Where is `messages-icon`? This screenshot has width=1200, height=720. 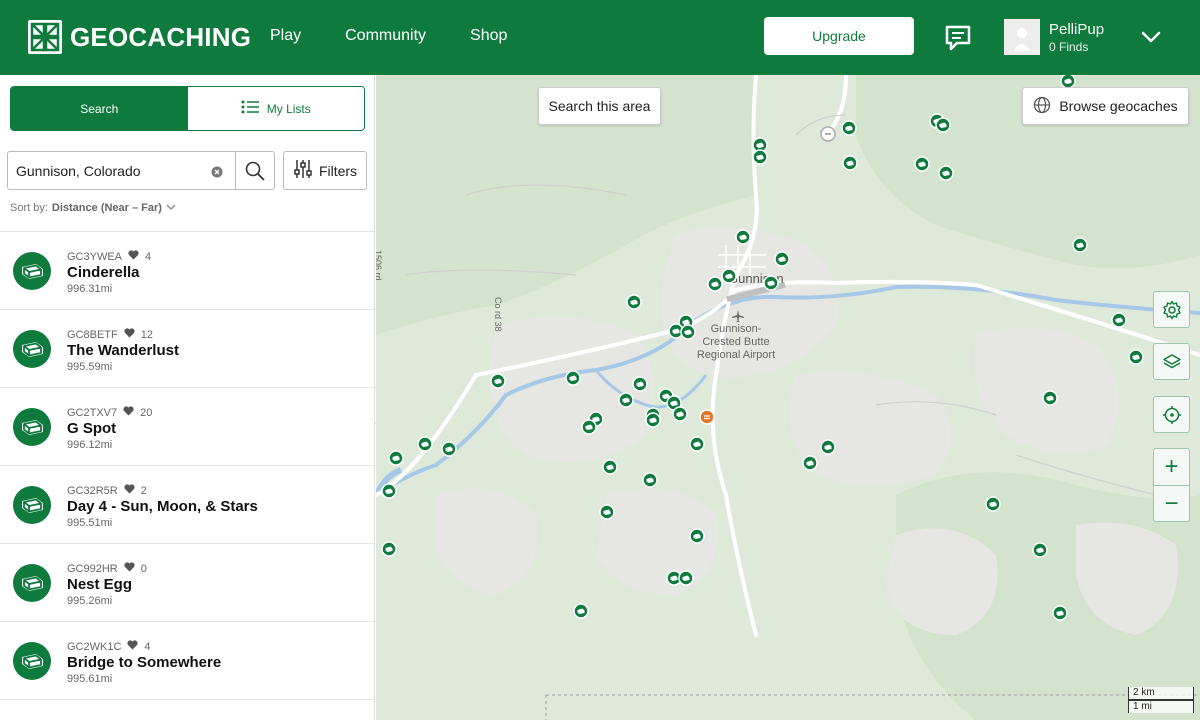
messages-icon is located at coordinates (958, 38).